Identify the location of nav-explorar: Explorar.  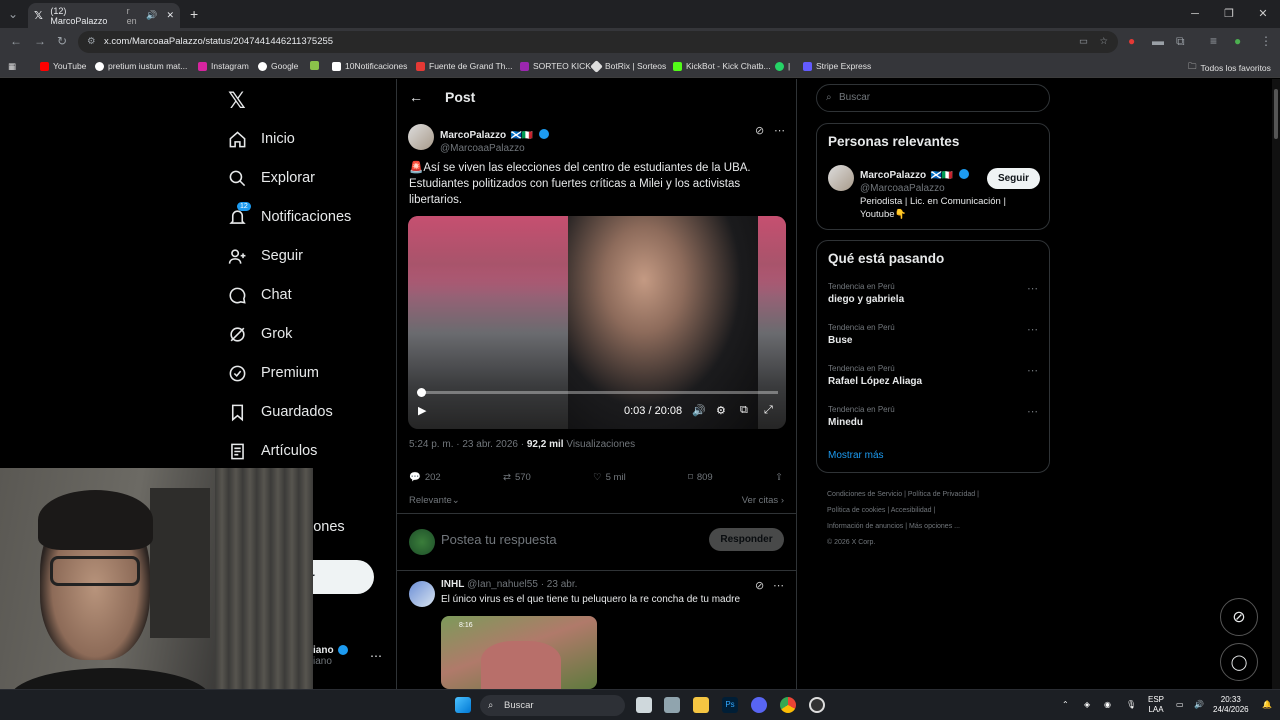
(271, 178).